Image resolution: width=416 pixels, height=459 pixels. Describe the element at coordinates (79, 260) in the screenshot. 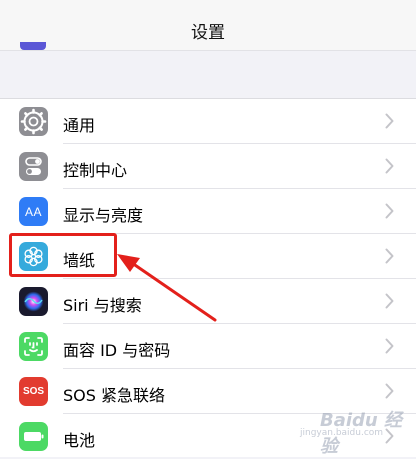

I see `settings-item-label: 墙纸` at that location.